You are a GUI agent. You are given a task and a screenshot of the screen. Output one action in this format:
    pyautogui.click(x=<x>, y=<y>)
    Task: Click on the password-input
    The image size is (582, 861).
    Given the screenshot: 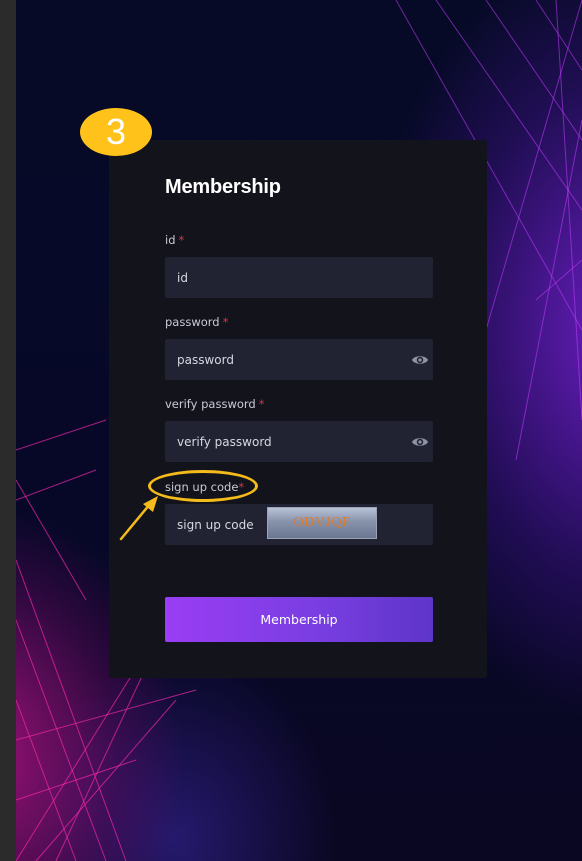 What is the action you would take?
    pyautogui.click(x=299, y=359)
    